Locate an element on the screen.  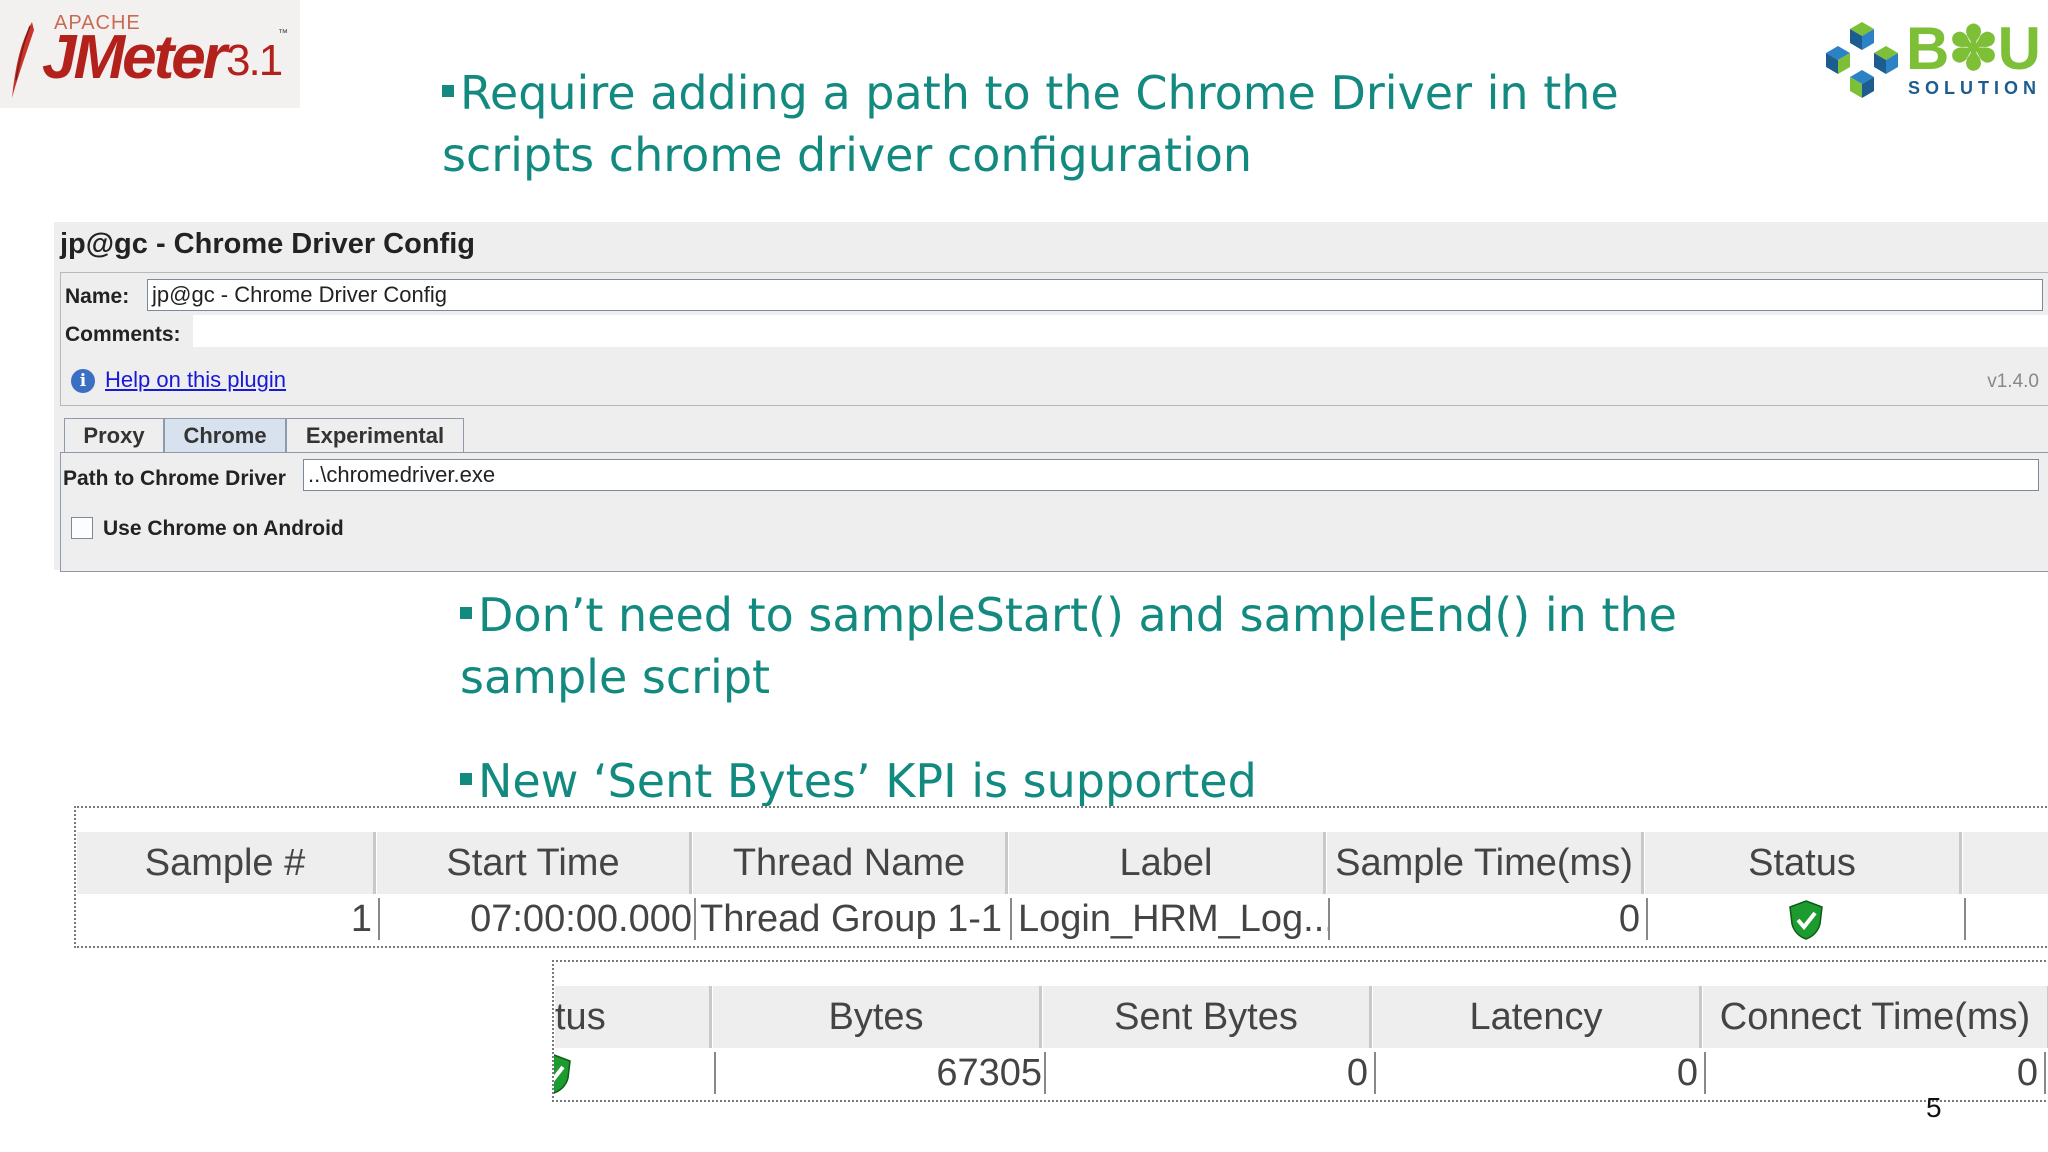
name-field: jp@gc - Chrome Driver Config is located at coordinates (1095, 295).